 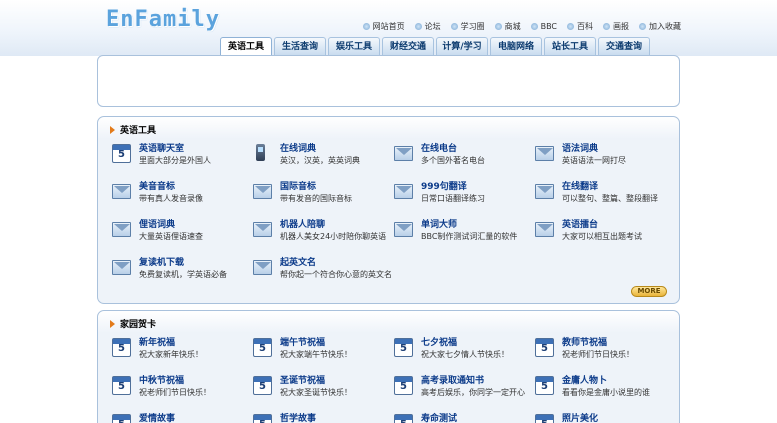 I want to click on top-link-label: 画报, so click(x=621, y=26).